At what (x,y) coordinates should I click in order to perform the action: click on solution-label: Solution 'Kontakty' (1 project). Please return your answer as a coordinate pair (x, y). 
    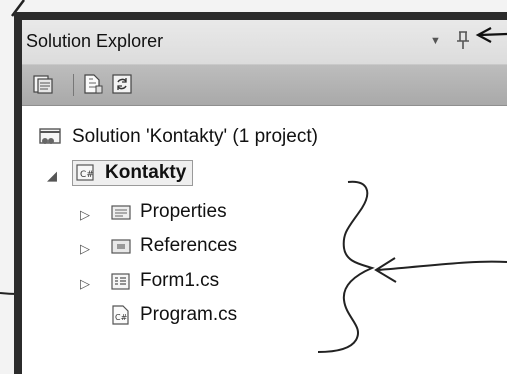
    Looking at the image, I should click on (195, 136).